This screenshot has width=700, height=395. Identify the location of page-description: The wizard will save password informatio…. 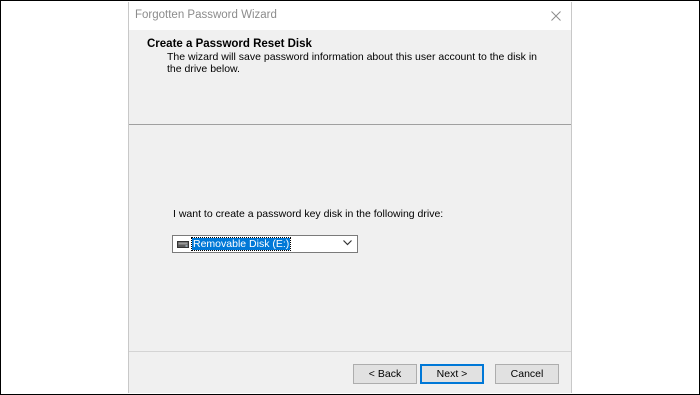
(352, 63).